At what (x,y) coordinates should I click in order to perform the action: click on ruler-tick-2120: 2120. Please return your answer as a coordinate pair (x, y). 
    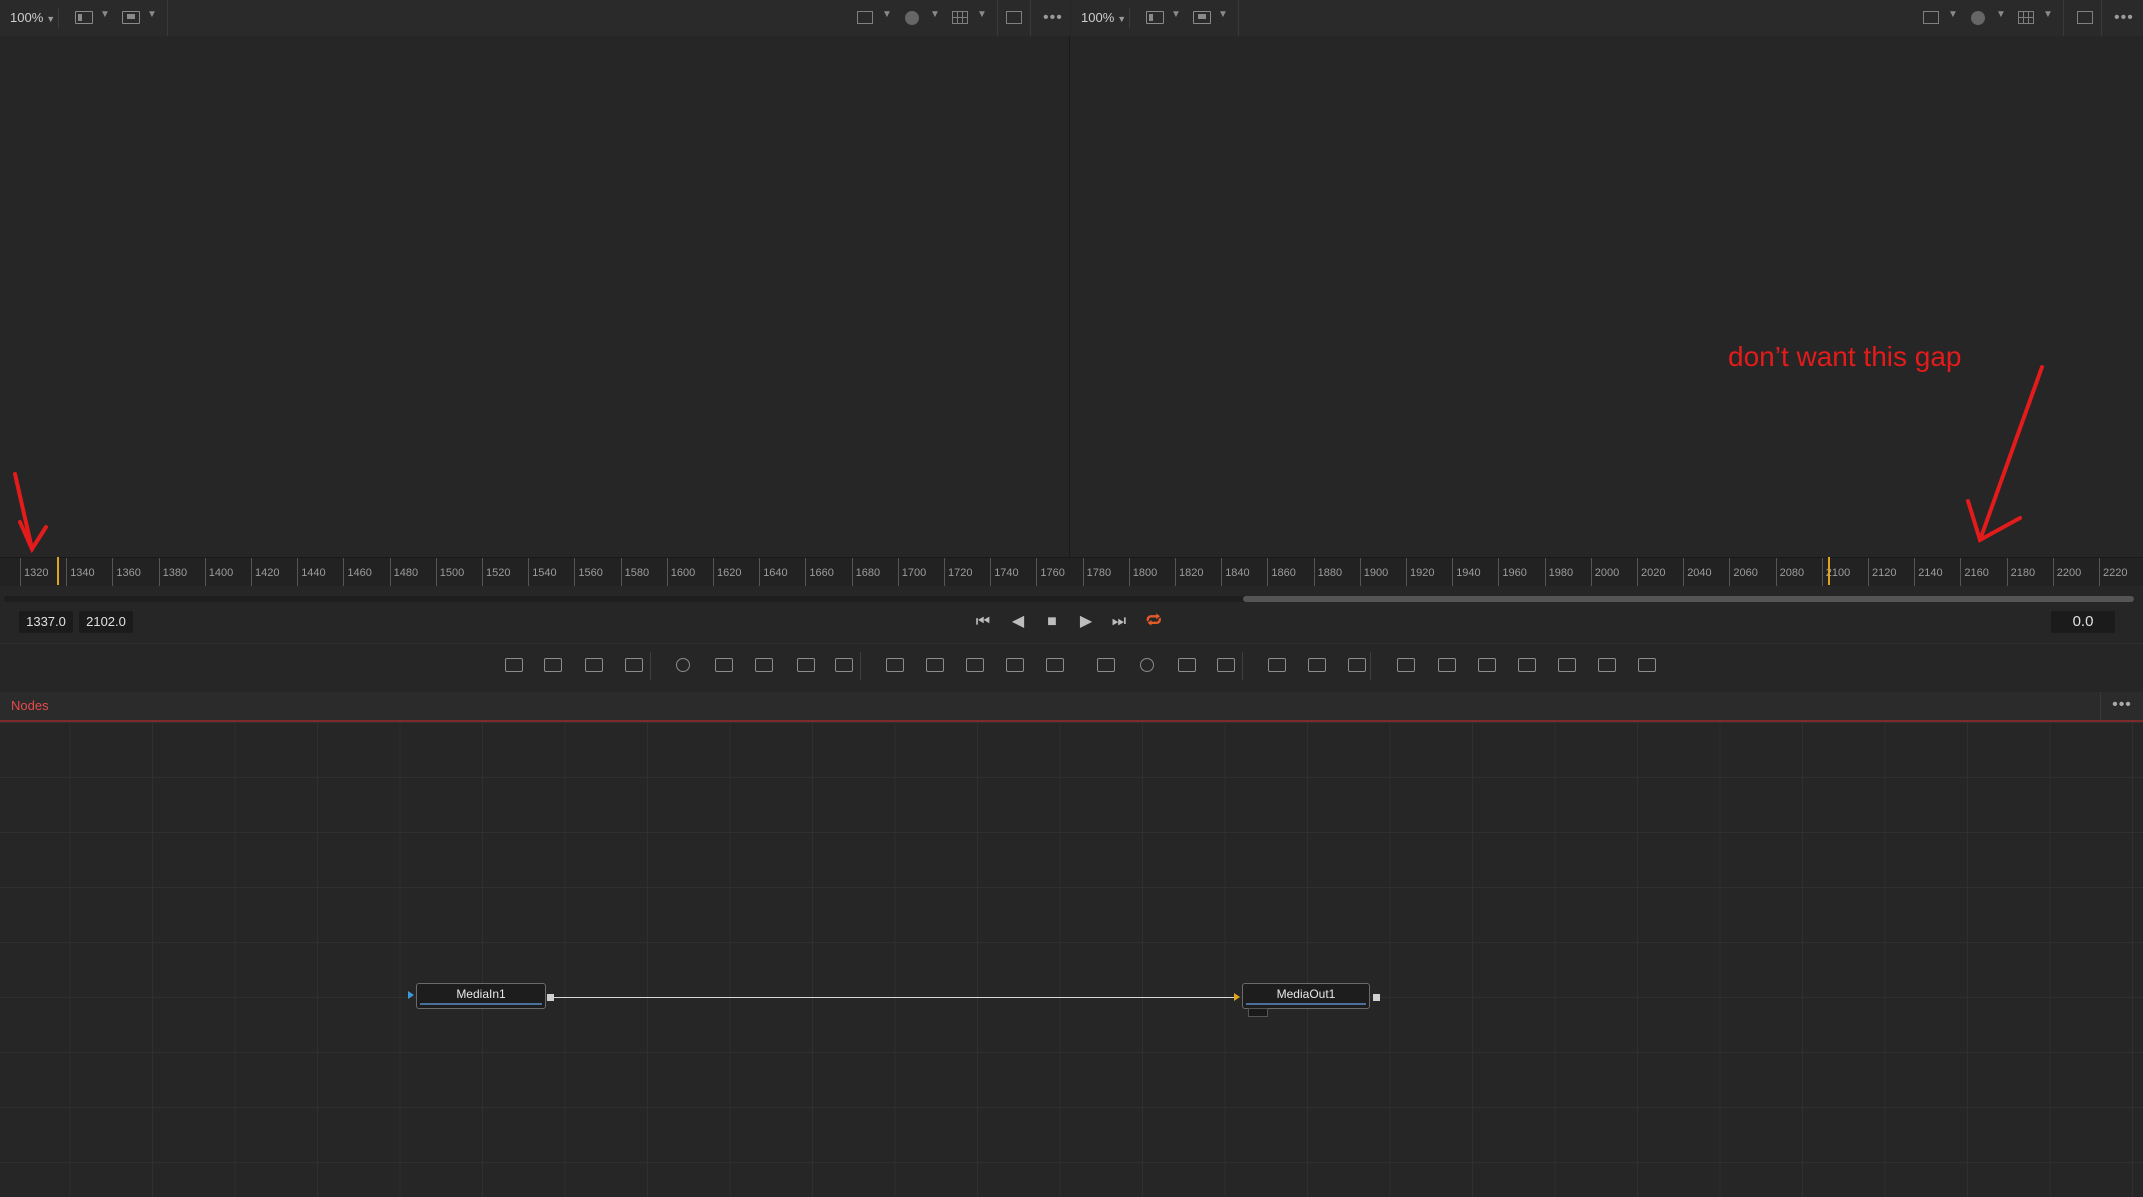
    Looking at the image, I should click on (1891, 572).